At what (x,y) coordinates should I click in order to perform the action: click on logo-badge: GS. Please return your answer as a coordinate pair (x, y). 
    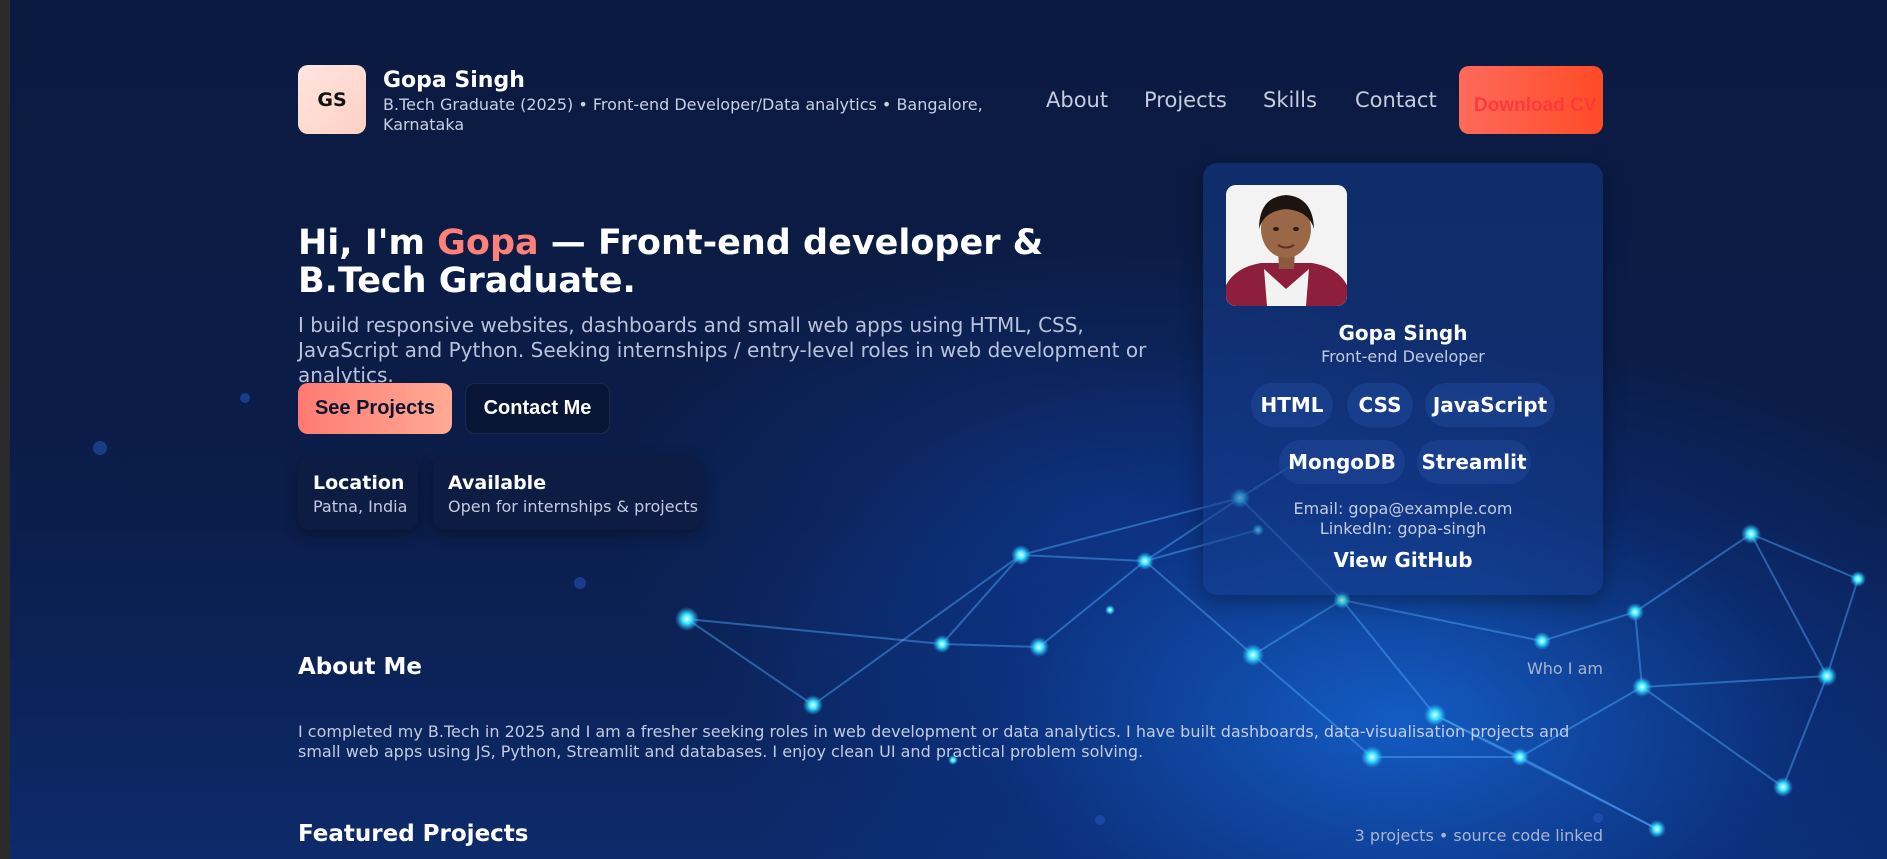
    Looking at the image, I should click on (332, 99).